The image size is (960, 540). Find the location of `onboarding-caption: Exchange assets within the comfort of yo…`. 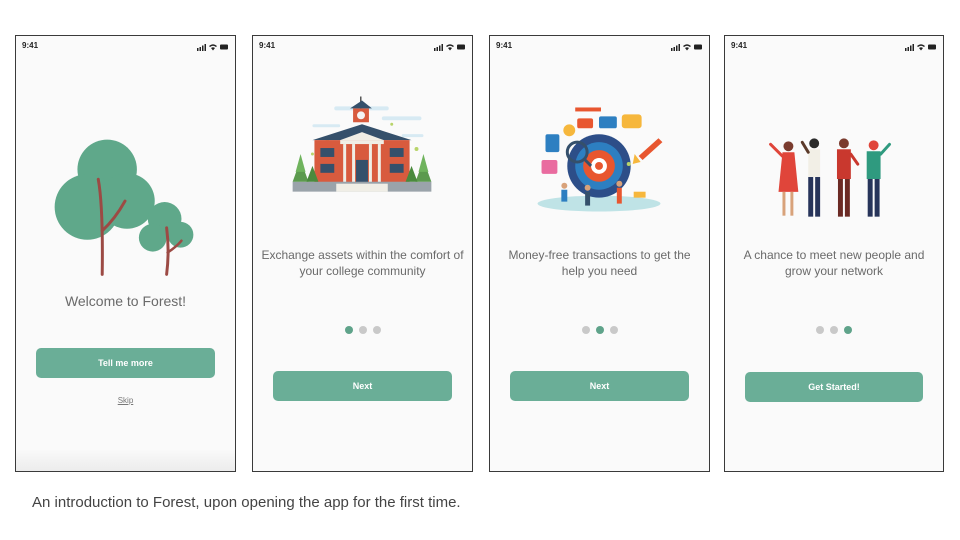

onboarding-caption: Exchange assets within the comfort of yo… is located at coordinates (362, 263).